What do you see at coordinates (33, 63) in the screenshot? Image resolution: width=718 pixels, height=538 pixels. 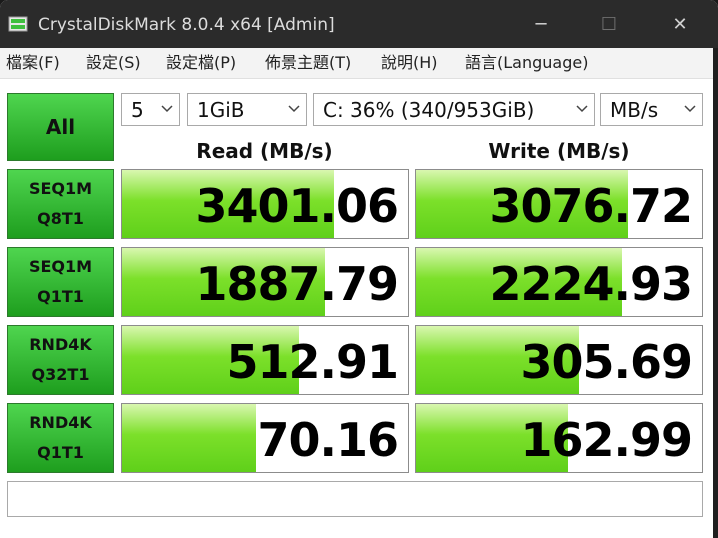 I see `menu-file: 檔案(F)` at bounding box center [33, 63].